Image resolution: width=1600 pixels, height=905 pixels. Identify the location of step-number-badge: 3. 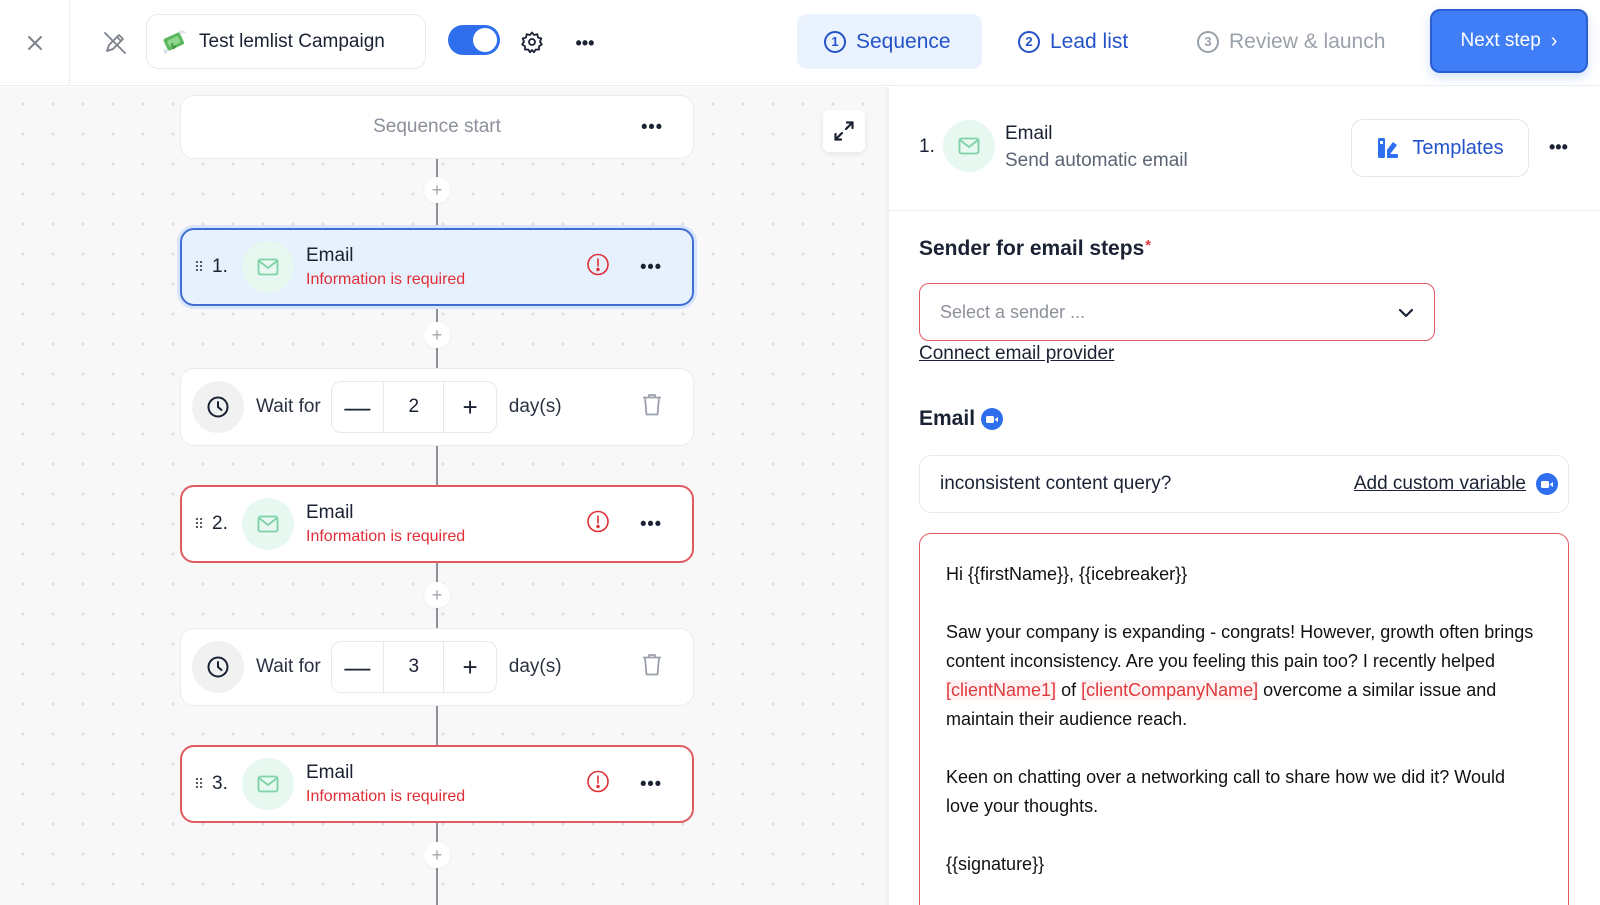
(1208, 41).